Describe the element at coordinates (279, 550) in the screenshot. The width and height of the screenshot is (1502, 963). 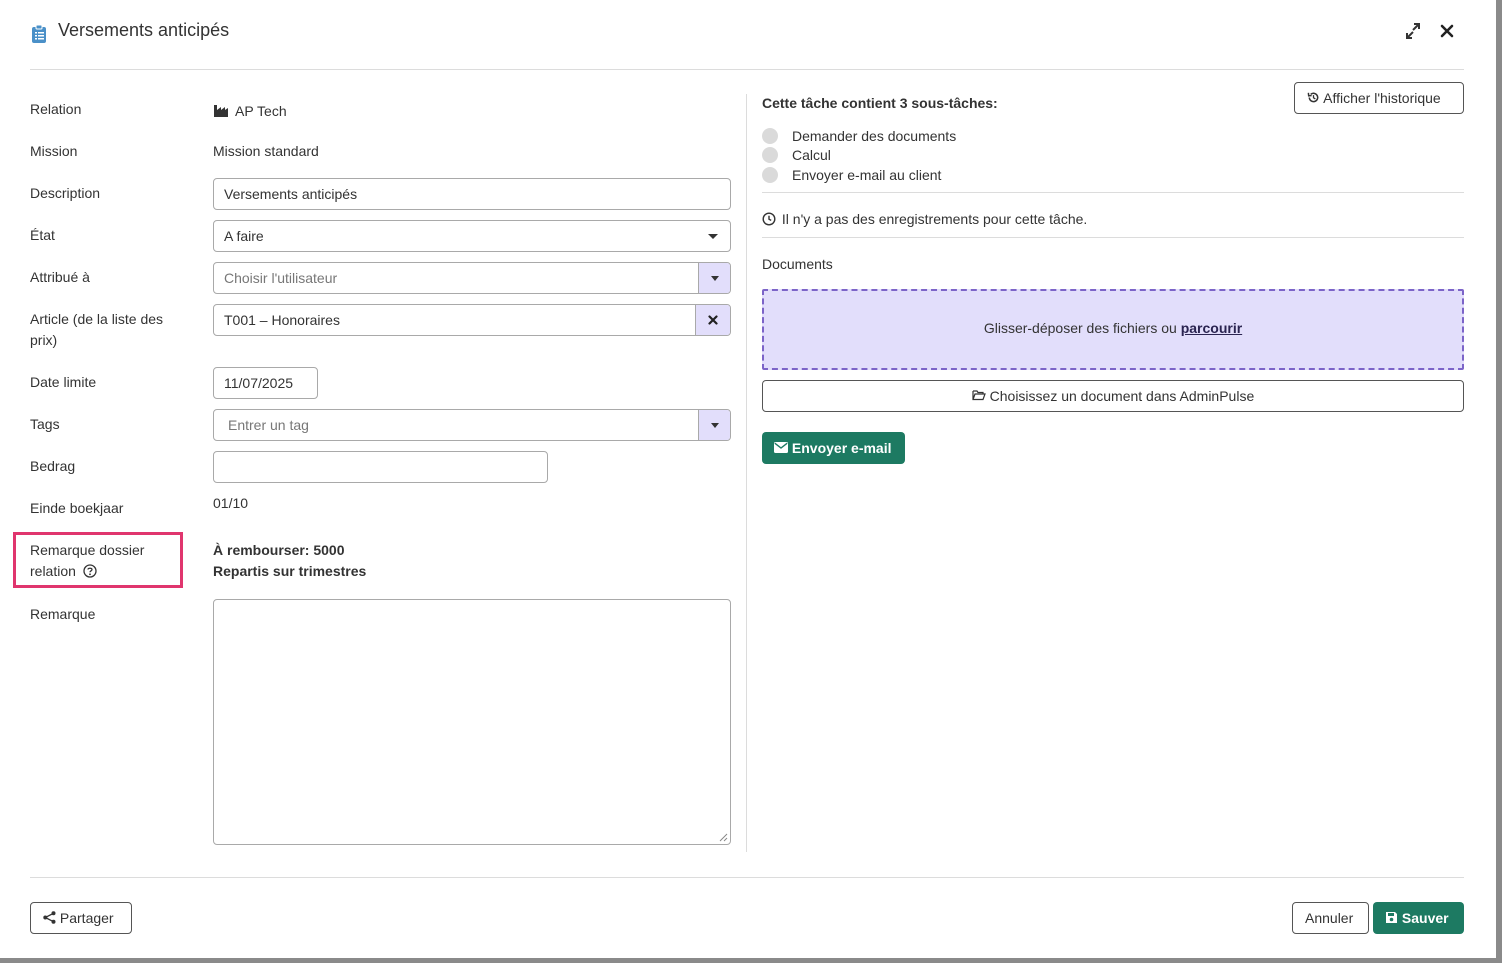
I see `remarque-dossier-line1: À rembourser: 5000` at that location.